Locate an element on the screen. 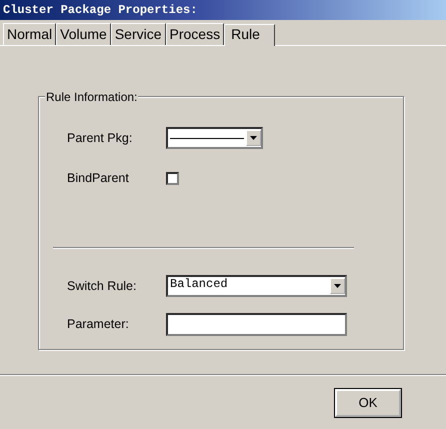 This screenshot has width=446, height=429. dropdown is located at coordinates (214, 138).